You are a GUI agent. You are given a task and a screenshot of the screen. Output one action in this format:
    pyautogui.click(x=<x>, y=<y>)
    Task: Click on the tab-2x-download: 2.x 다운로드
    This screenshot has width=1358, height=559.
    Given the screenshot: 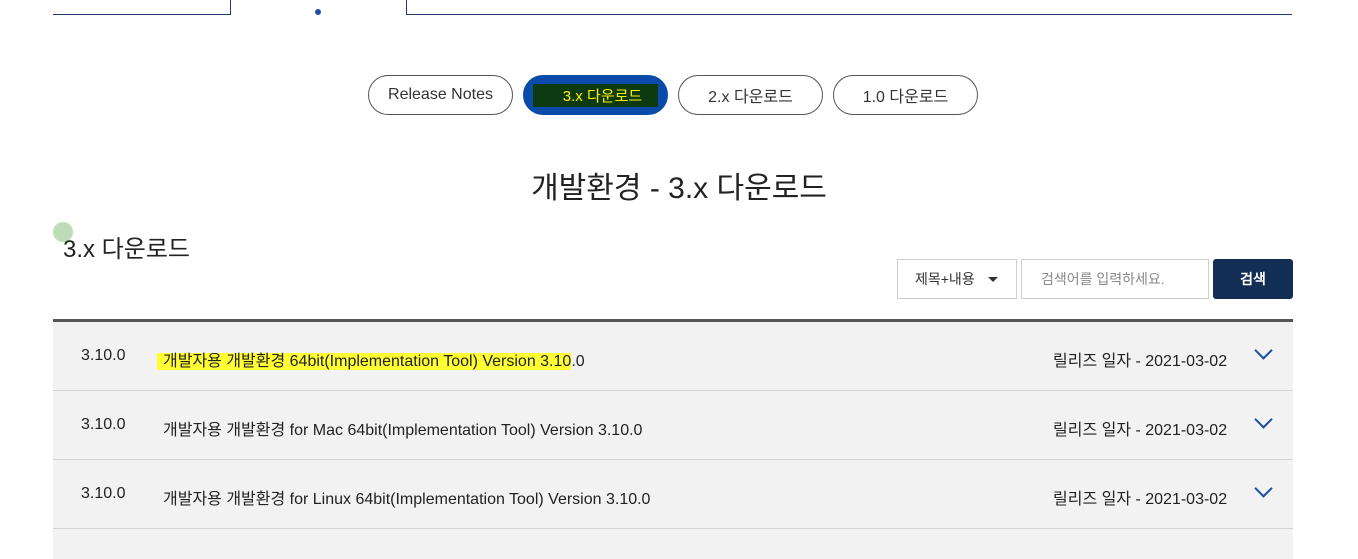 What is the action you would take?
    pyautogui.click(x=750, y=95)
    